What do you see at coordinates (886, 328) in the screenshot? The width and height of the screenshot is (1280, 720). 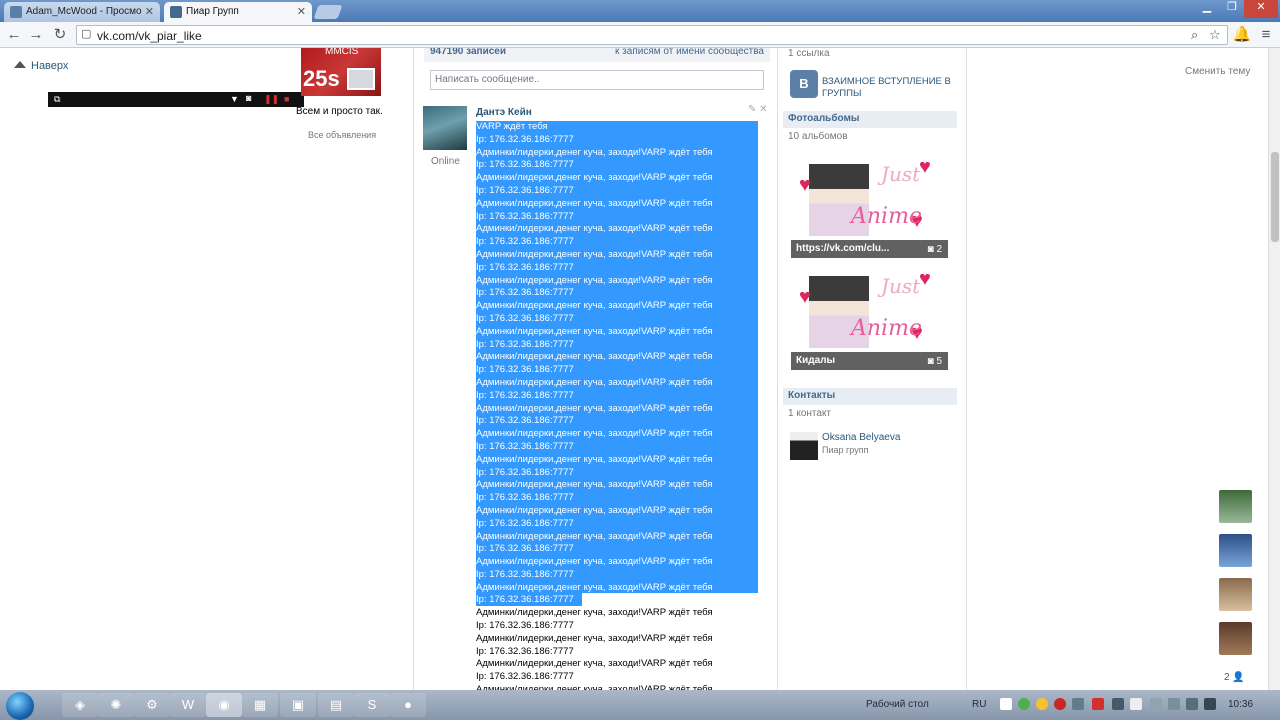 I see `album-art-anime: Anime` at bounding box center [886, 328].